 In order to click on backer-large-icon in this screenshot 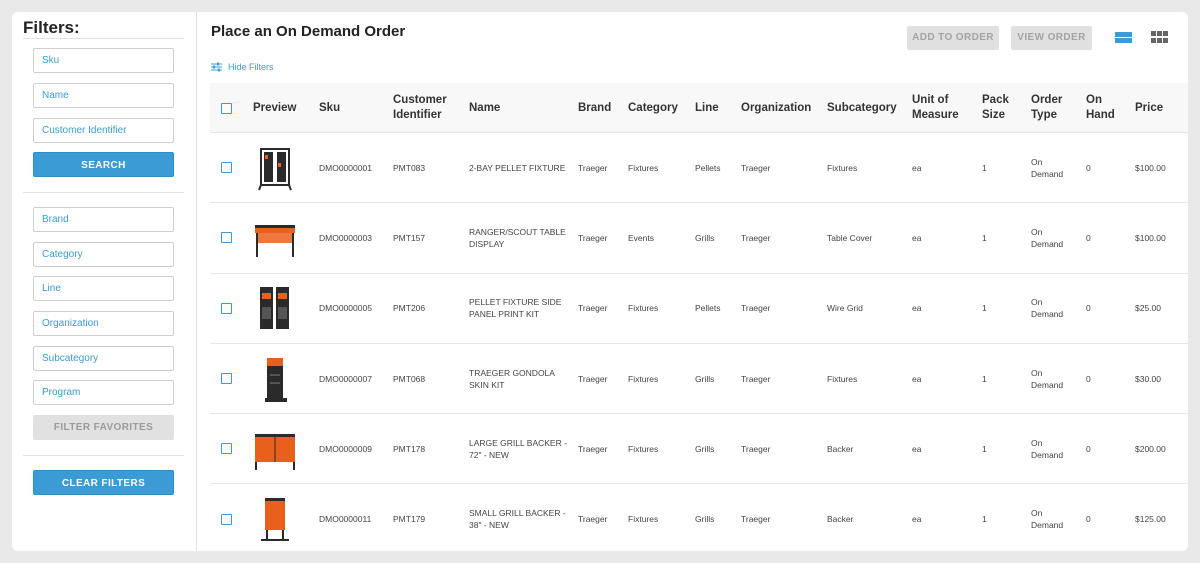, I will do `click(275, 451)`.